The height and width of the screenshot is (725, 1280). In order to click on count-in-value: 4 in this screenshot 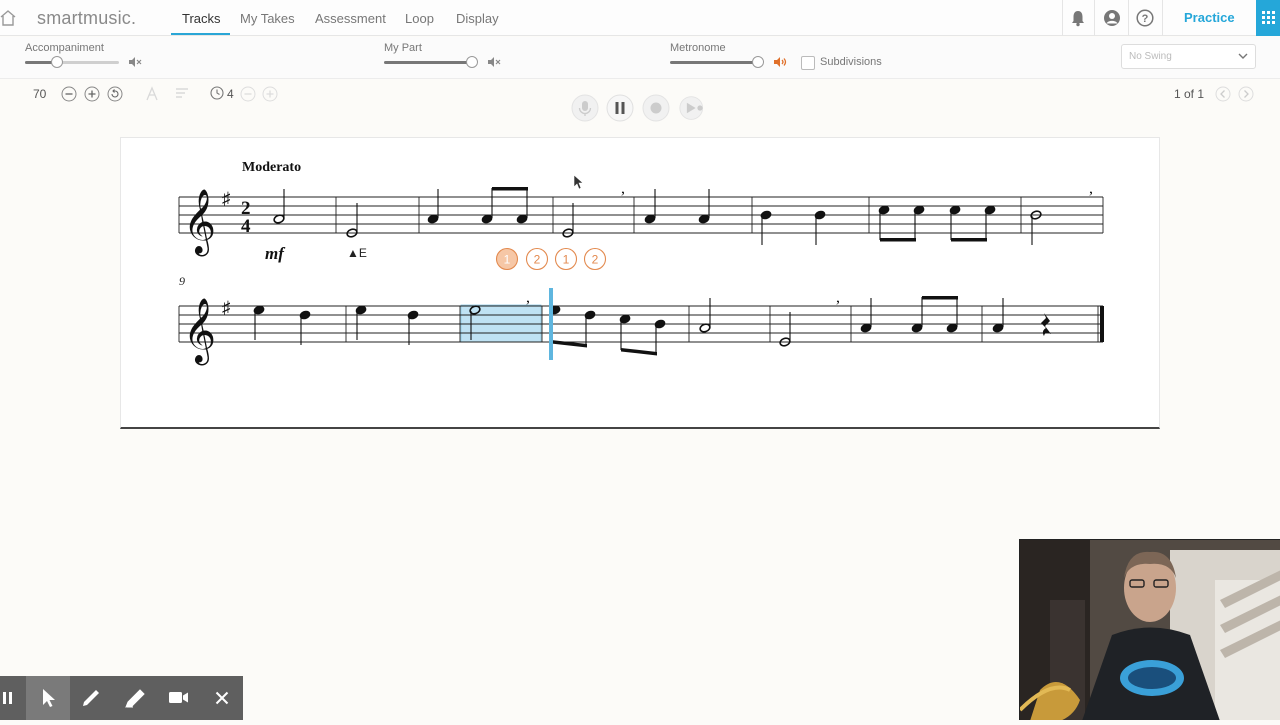, I will do `click(230, 94)`.